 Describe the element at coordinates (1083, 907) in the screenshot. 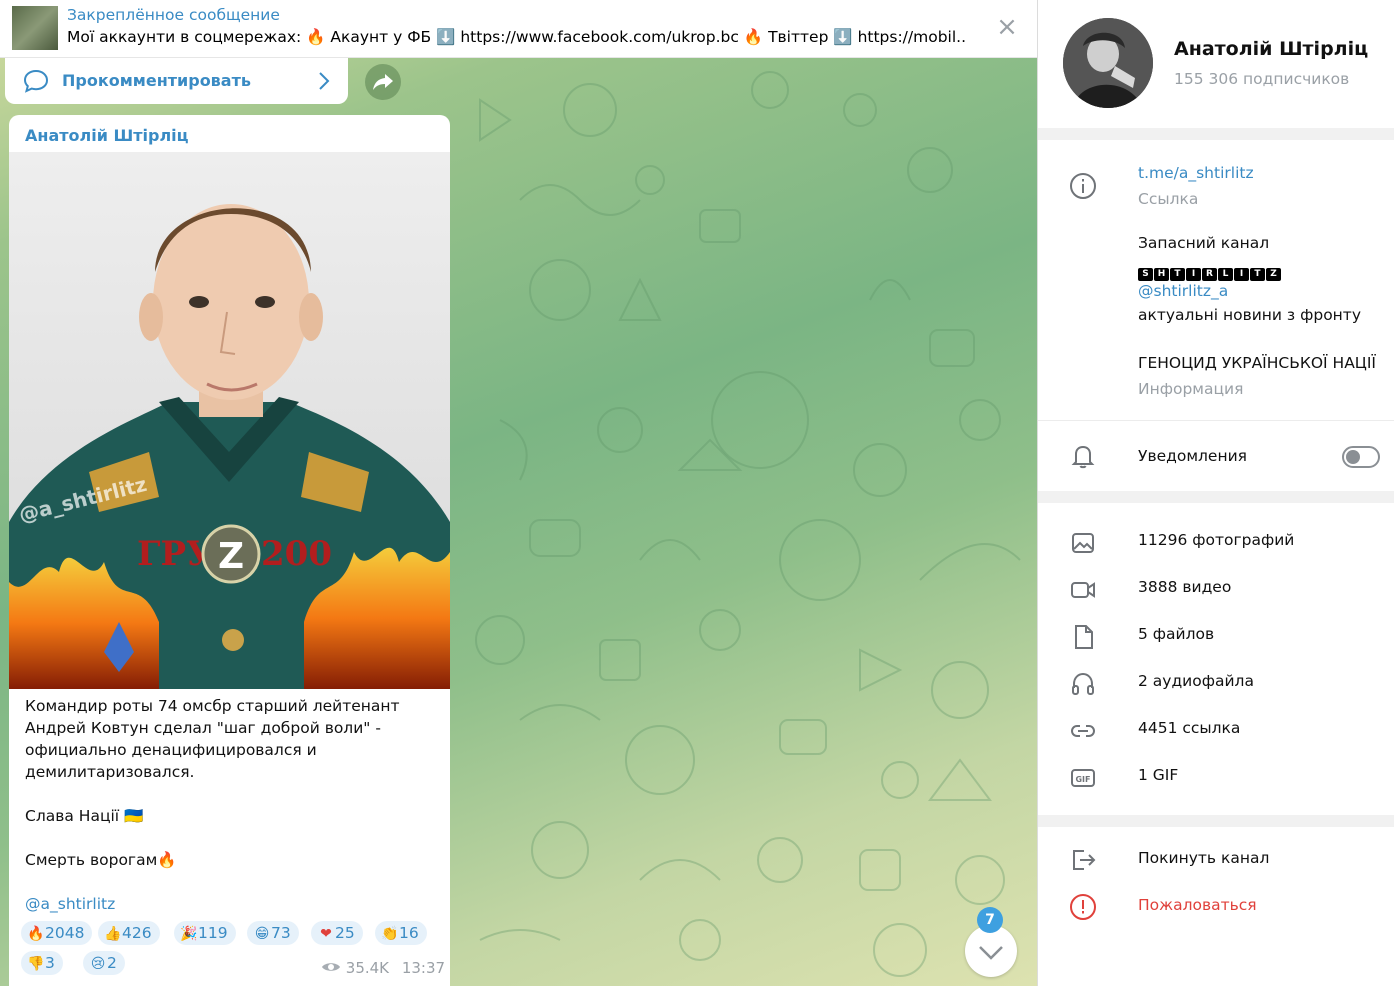

I see `warning-icon` at that location.